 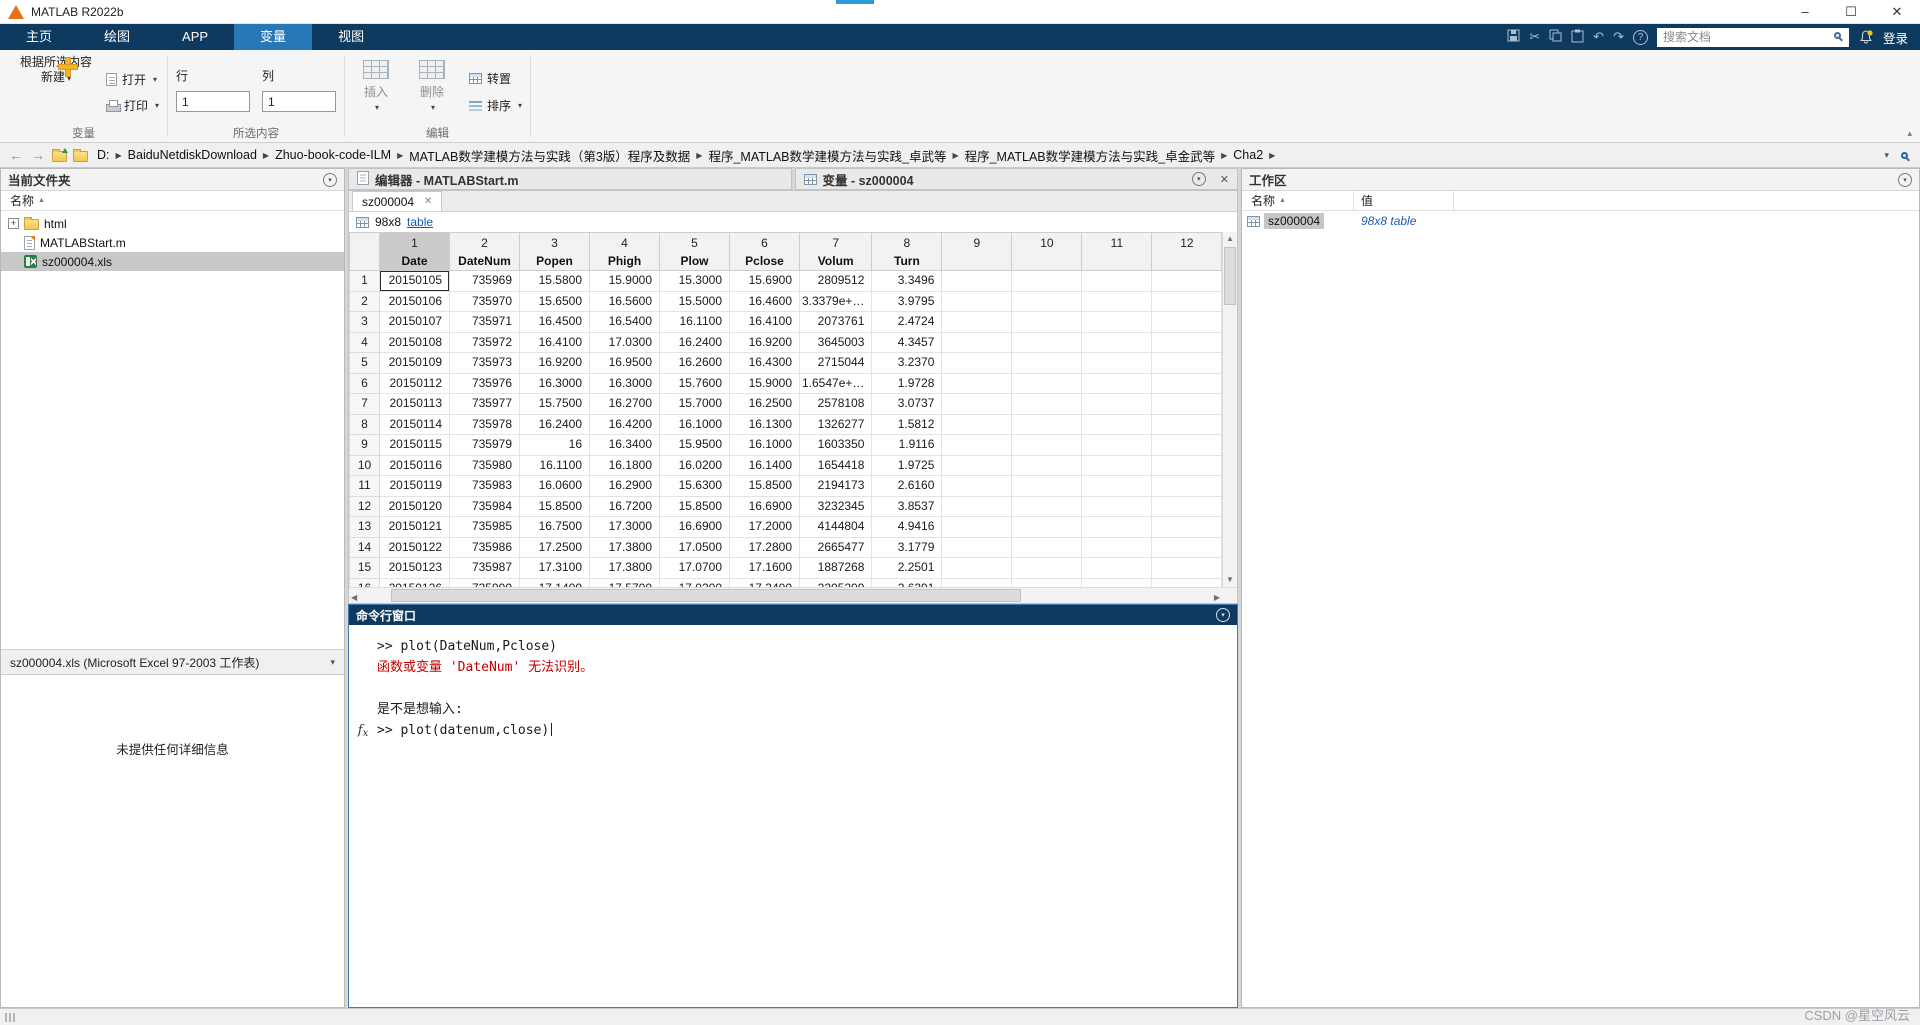 I want to click on table-cell: 735987, so click(x=484, y=568).